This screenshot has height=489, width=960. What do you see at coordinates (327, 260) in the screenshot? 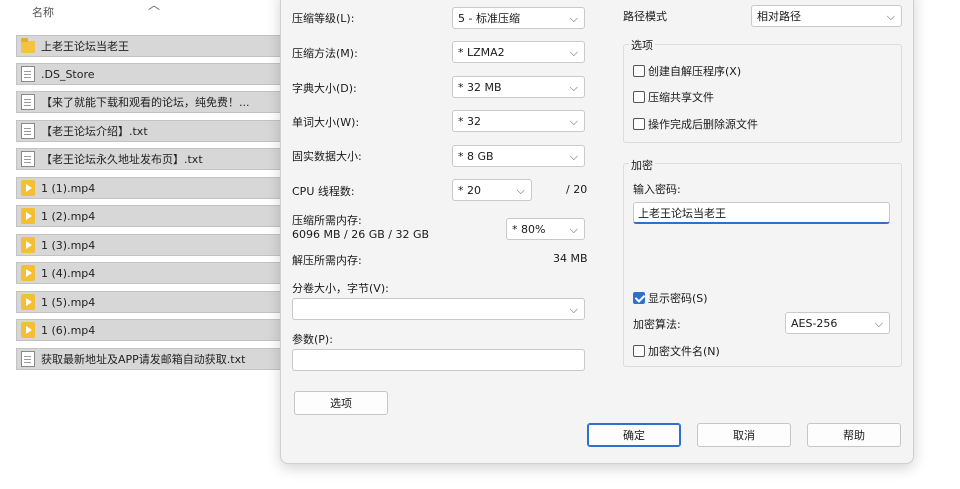
I see `memory-decompress-label: 解压所需内存:` at bounding box center [327, 260].